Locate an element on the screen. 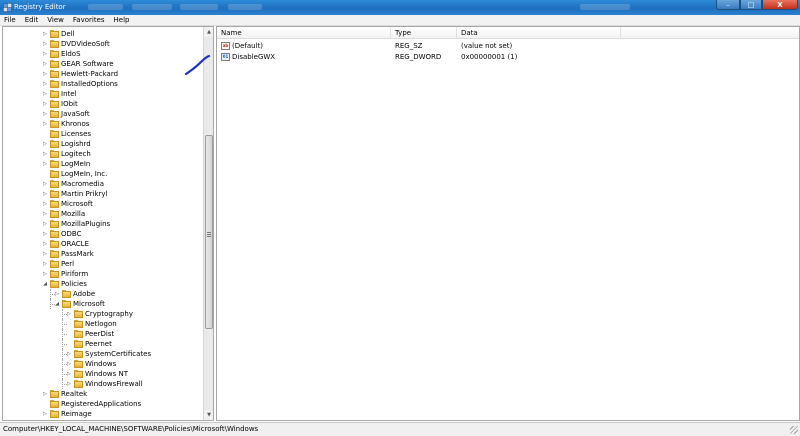 The width and height of the screenshot is (800, 436). tree-item: ▷ Perl is located at coordinates (103, 264).